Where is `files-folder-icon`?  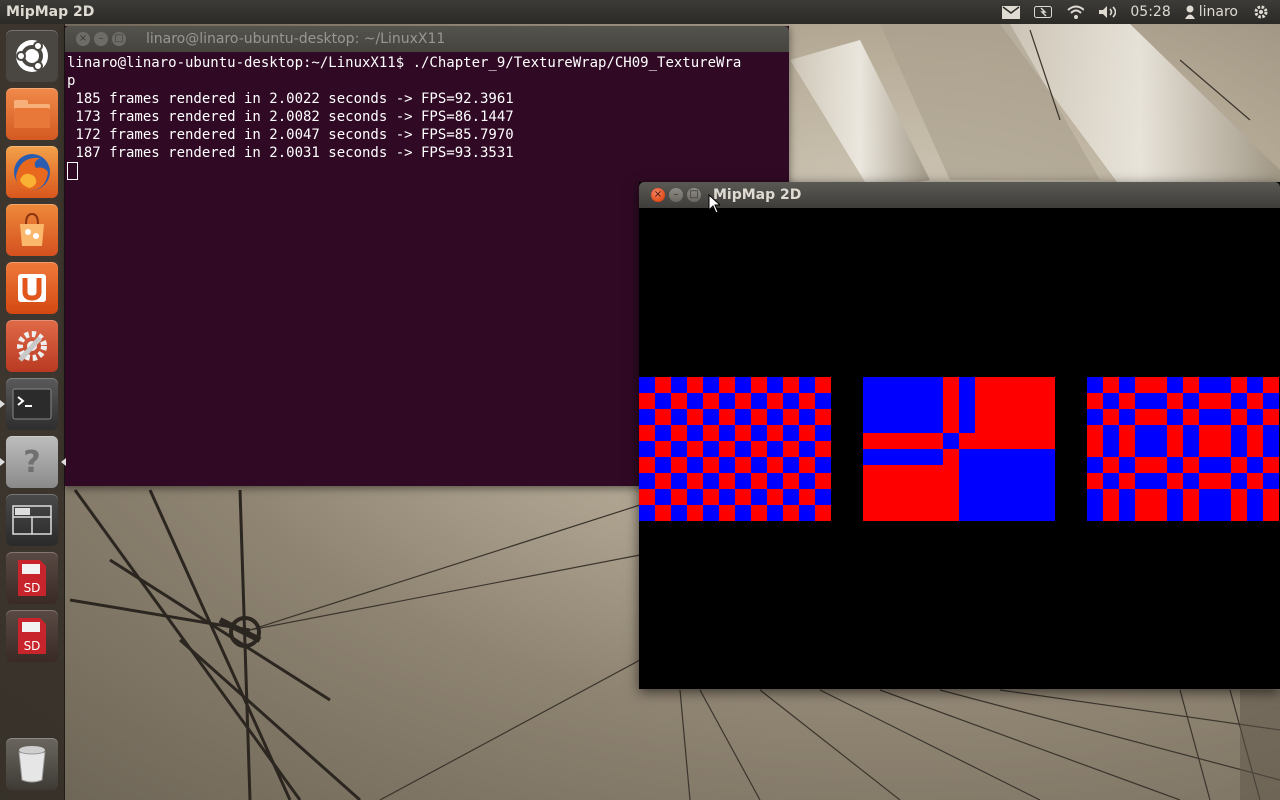
files-folder-icon is located at coordinates (32, 114).